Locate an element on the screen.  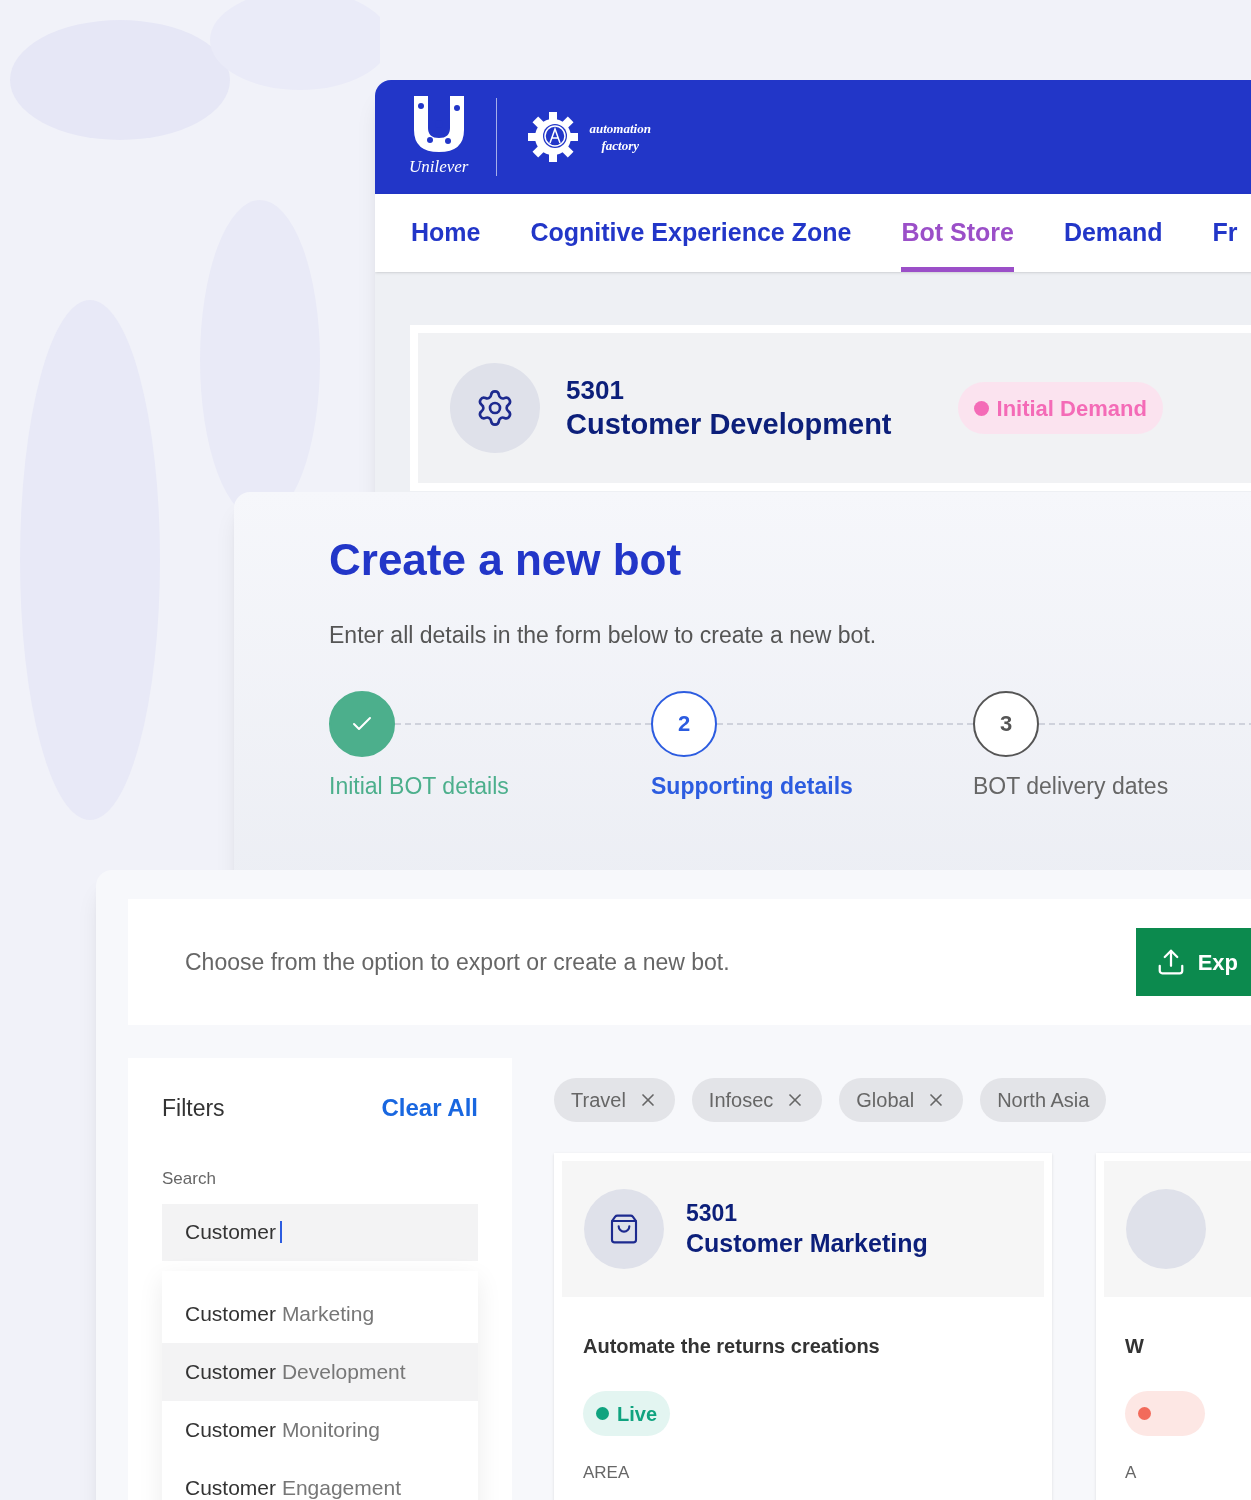
step-label: BOT delivery dates is located at coordinates (1071, 786).